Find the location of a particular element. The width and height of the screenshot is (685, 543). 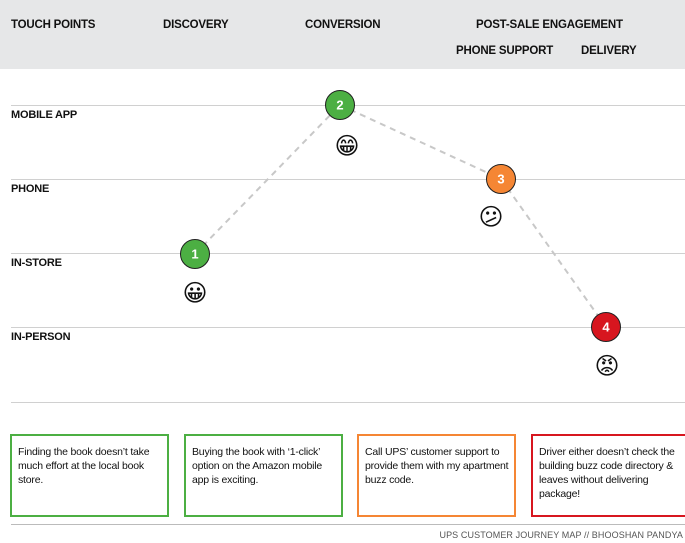

emoji-happy-icon: 😀 is located at coordinates (195, 293).